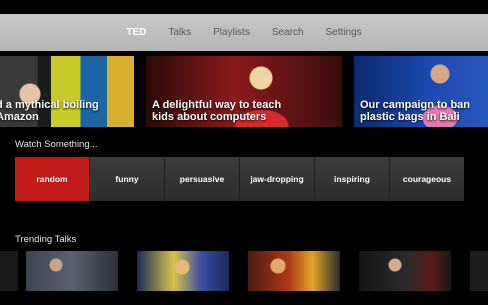 The image size is (488, 305). What do you see at coordinates (202, 179) in the screenshot?
I see `mood-button-persuasive: persuasive` at bounding box center [202, 179].